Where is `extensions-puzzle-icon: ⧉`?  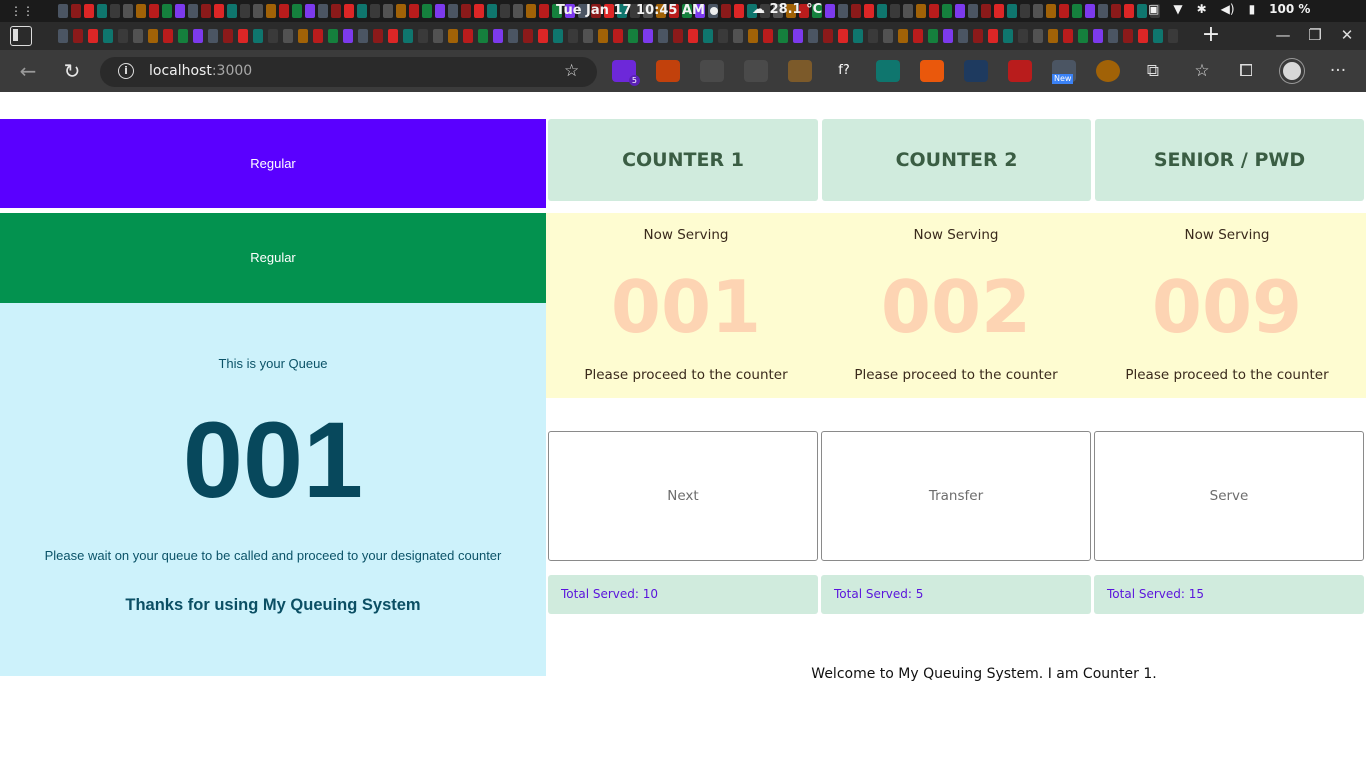 extensions-puzzle-icon: ⧉ is located at coordinates (1153, 71).